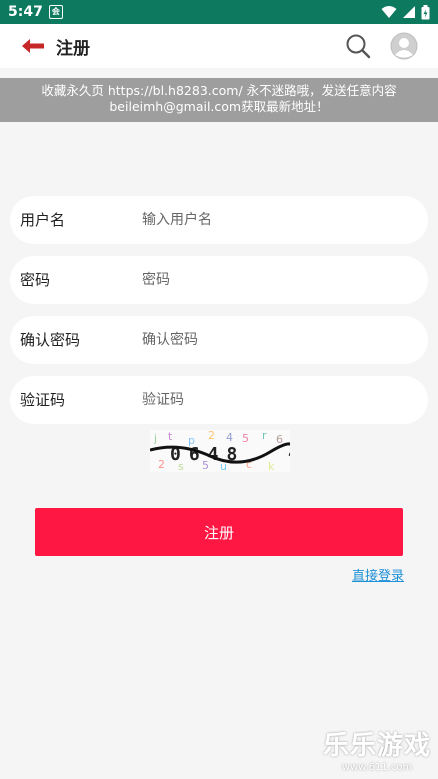  Describe the element at coordinates (377, 767) in the screenshot. I see `watermark-url: www.611.com` at that location.